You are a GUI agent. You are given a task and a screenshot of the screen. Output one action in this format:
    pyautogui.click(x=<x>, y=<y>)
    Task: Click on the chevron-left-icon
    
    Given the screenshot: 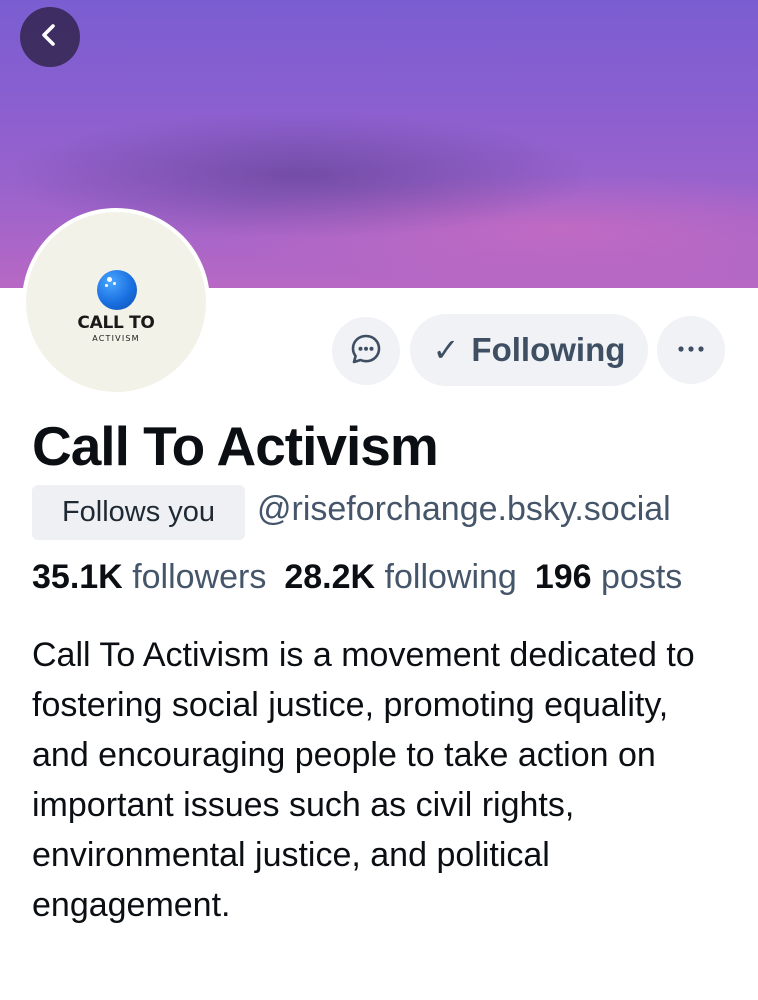 What is the action you would take?
    pyautogui.click(x=50, y=37)
    